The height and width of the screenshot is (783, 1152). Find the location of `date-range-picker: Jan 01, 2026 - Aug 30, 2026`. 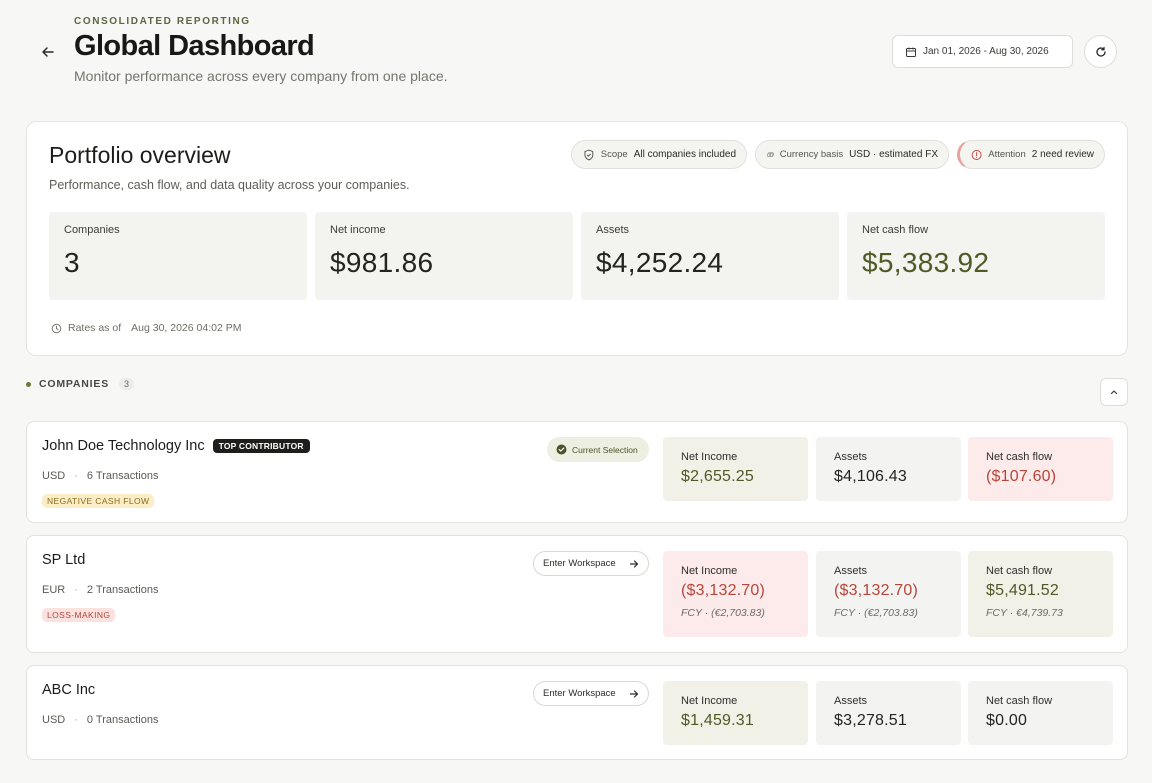

date-range-picker: Jan 01, 2026 - Aug 30, 2026 is located at coordinates (982, 51).